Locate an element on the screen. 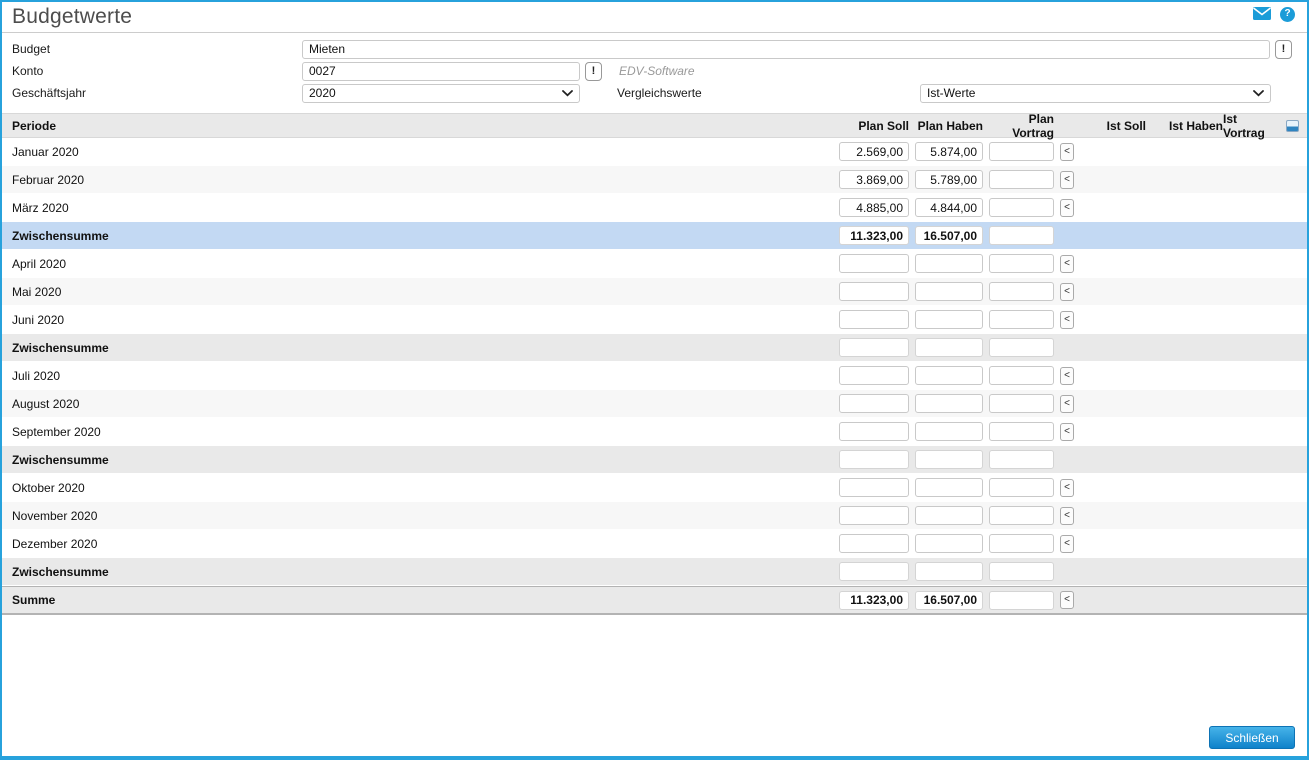 This screenshot has height=760, width=1309. table-row: Januar 2020 < is located at coordinates (654, 152).